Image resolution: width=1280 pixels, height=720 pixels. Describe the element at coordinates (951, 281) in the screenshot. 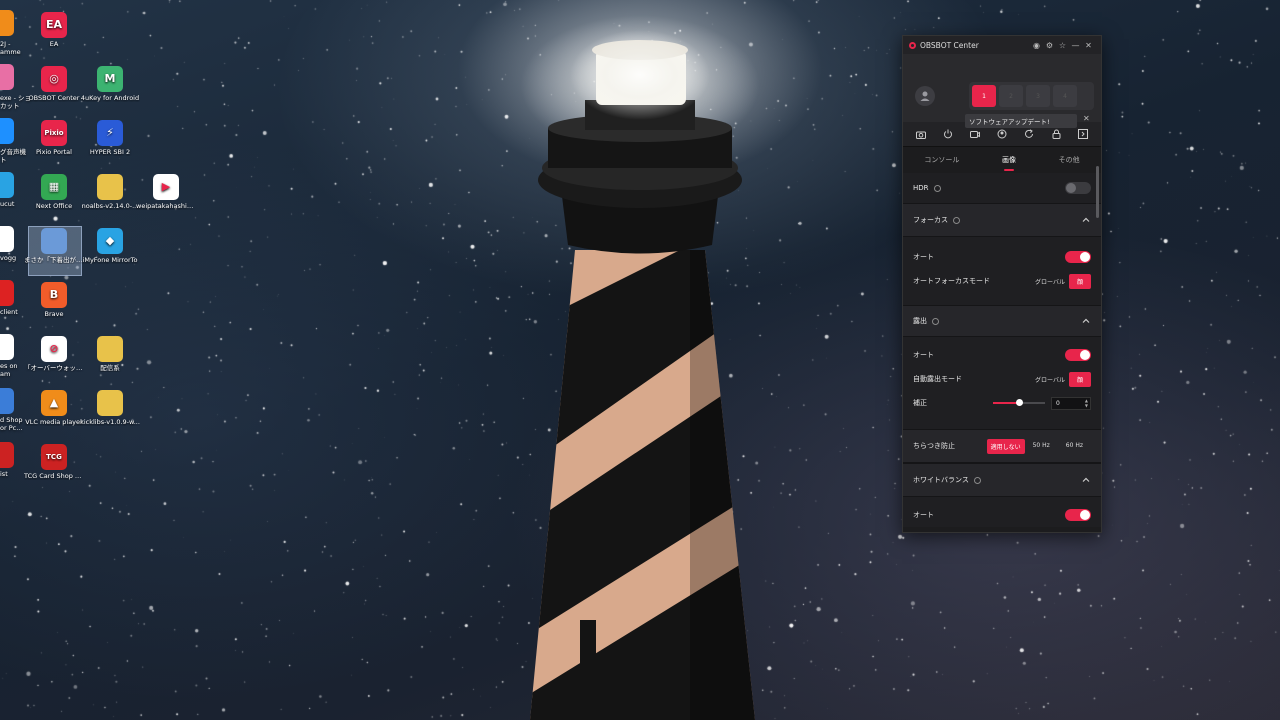

I see `focus-mode-label: オートフォーカスモード` at that location.